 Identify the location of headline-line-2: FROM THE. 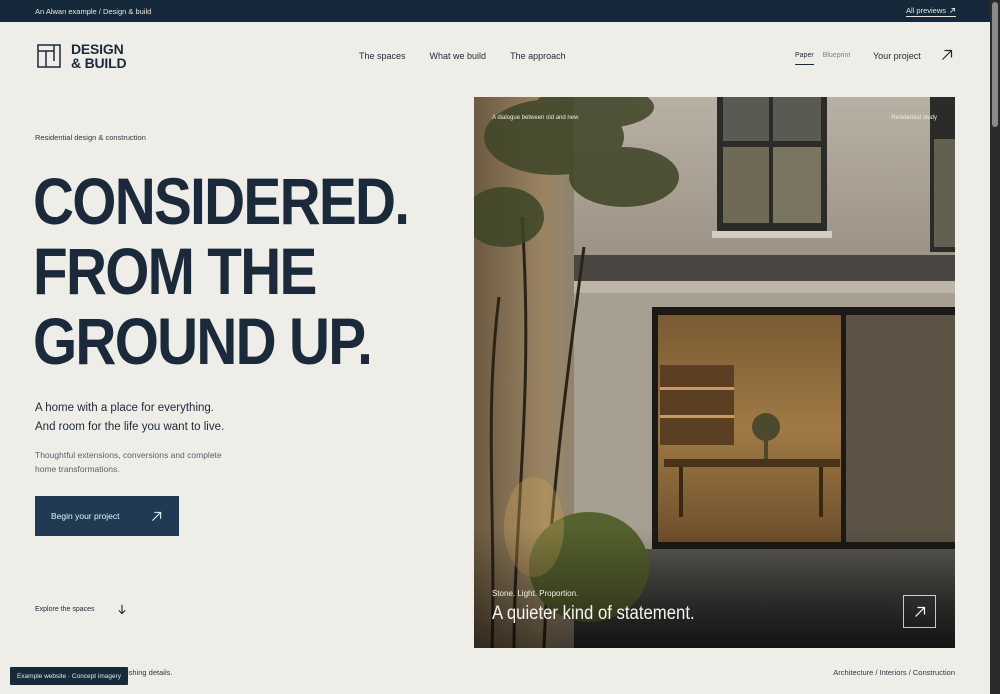
(175, 271).